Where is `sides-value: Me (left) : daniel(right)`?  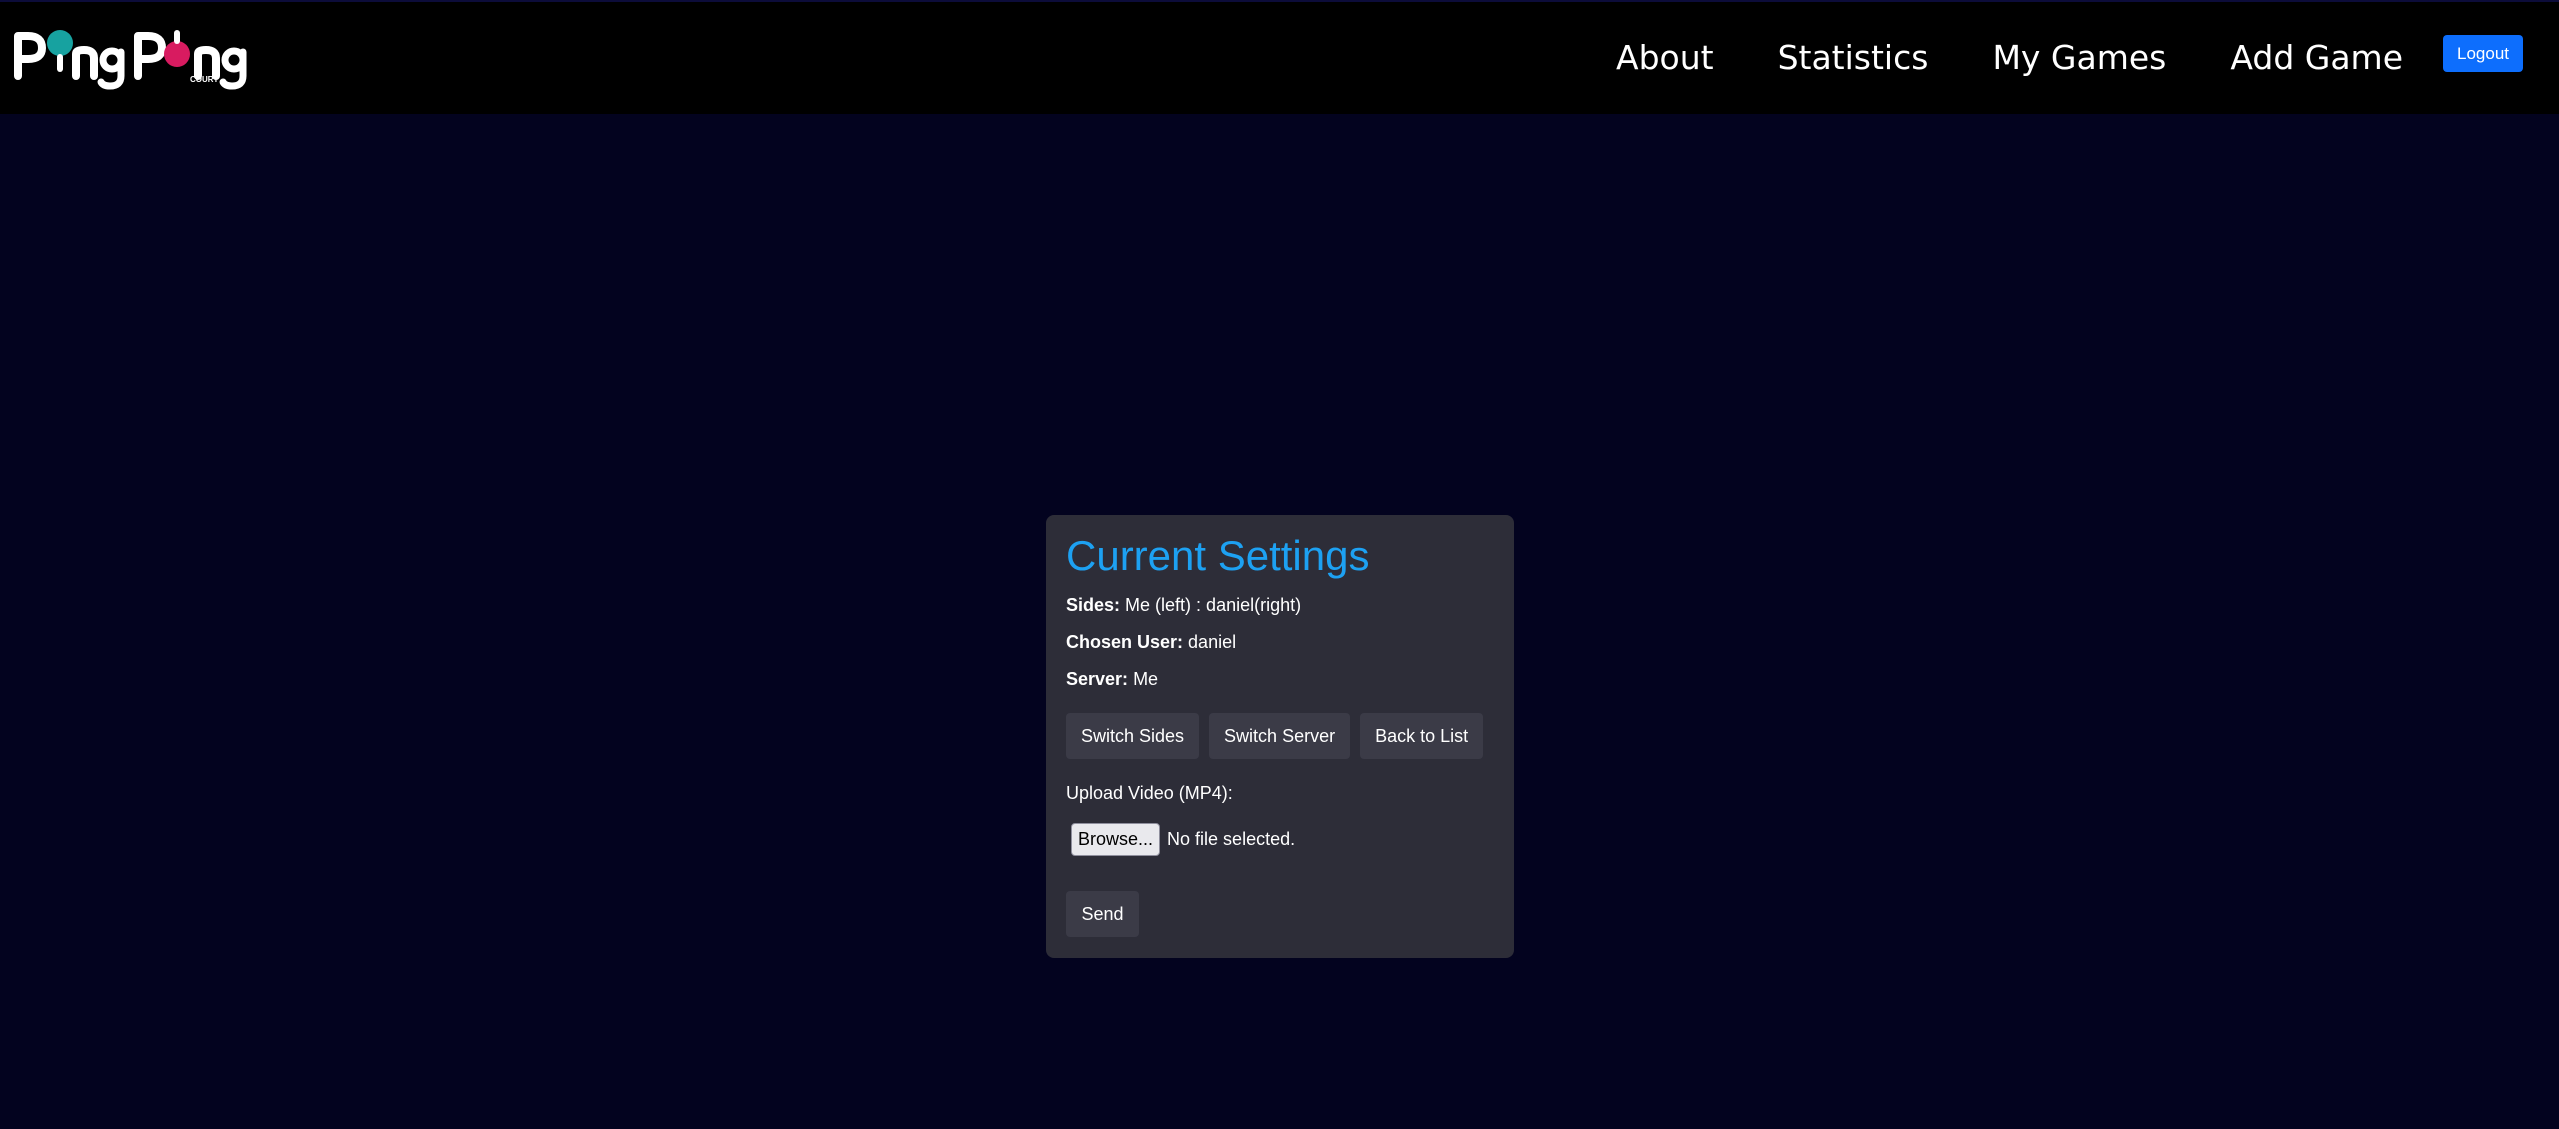
sides-value: Me (left) : daniel(right) is located at coordinates (1213, 605).